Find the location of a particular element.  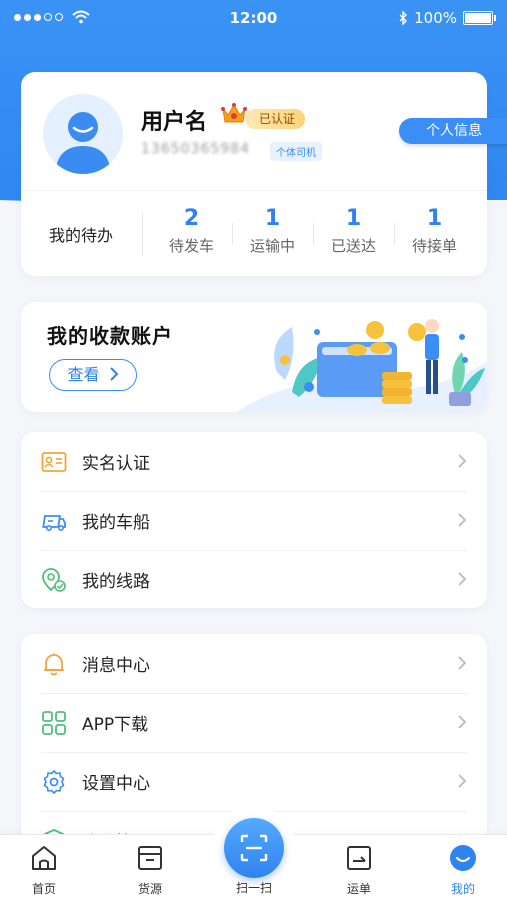

menu-item-label: 设置中心 is located at coordinates (116, 784).